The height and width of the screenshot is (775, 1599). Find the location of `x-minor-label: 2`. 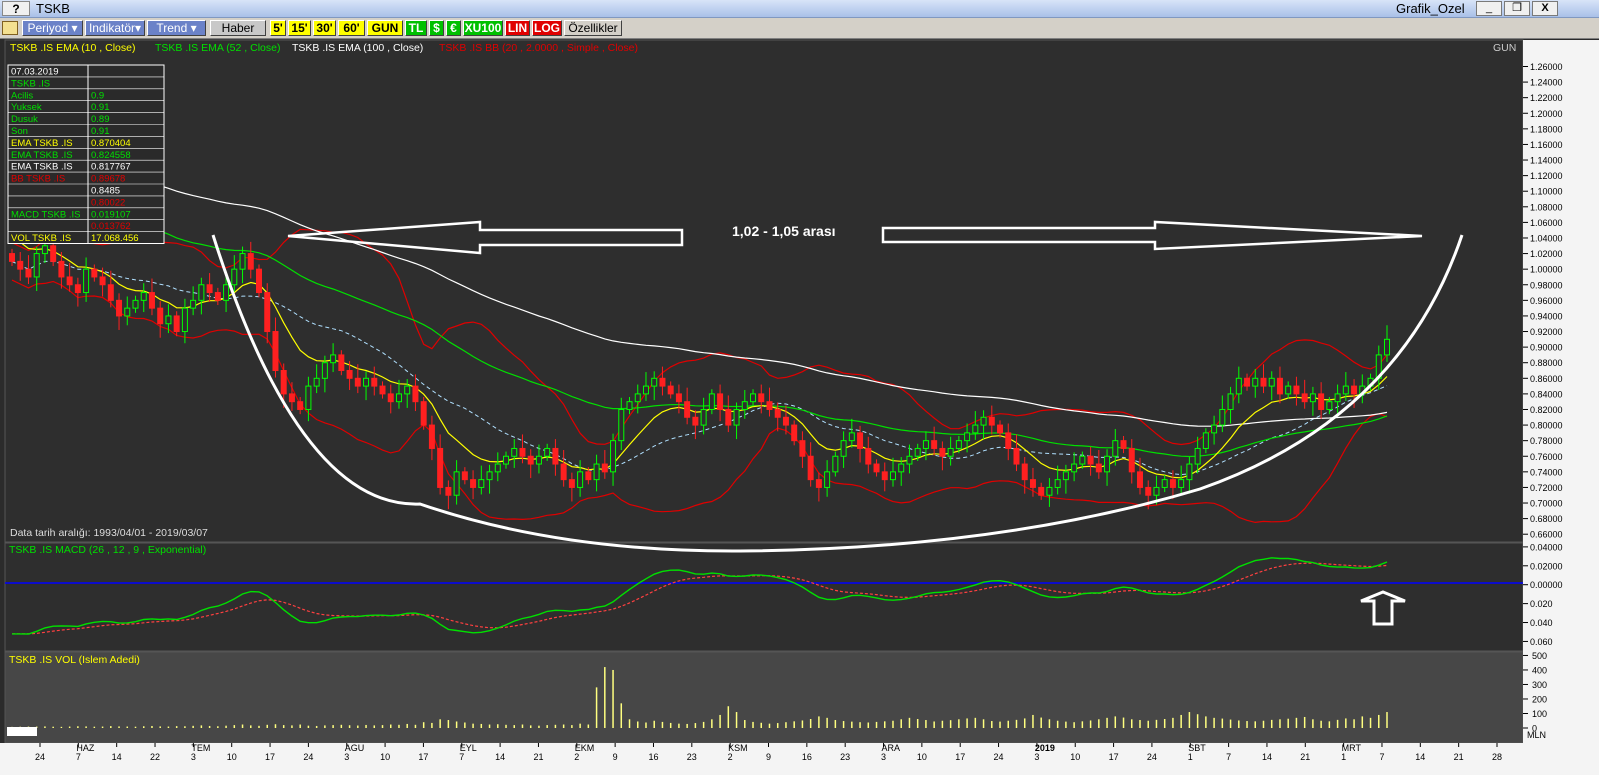

x-minor-label: 2 is located at coordinates (576, 757).